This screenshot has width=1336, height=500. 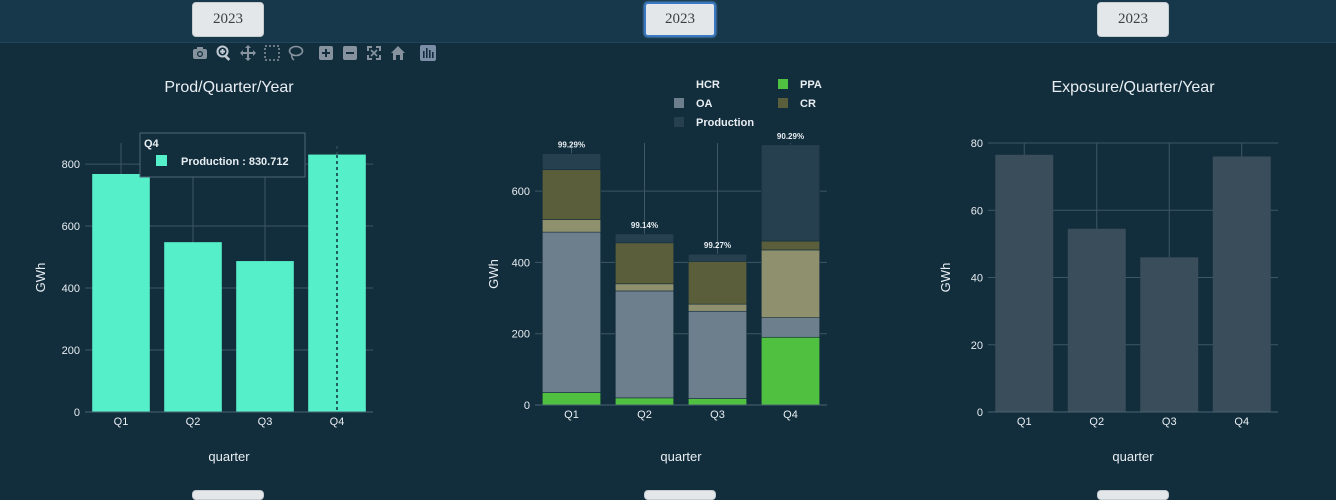 What do you see at coordinates (1133, 87) in the screenshot?
I see `chart-title: Exposure/Quarter/Year` at bounding box center [1133, 87].